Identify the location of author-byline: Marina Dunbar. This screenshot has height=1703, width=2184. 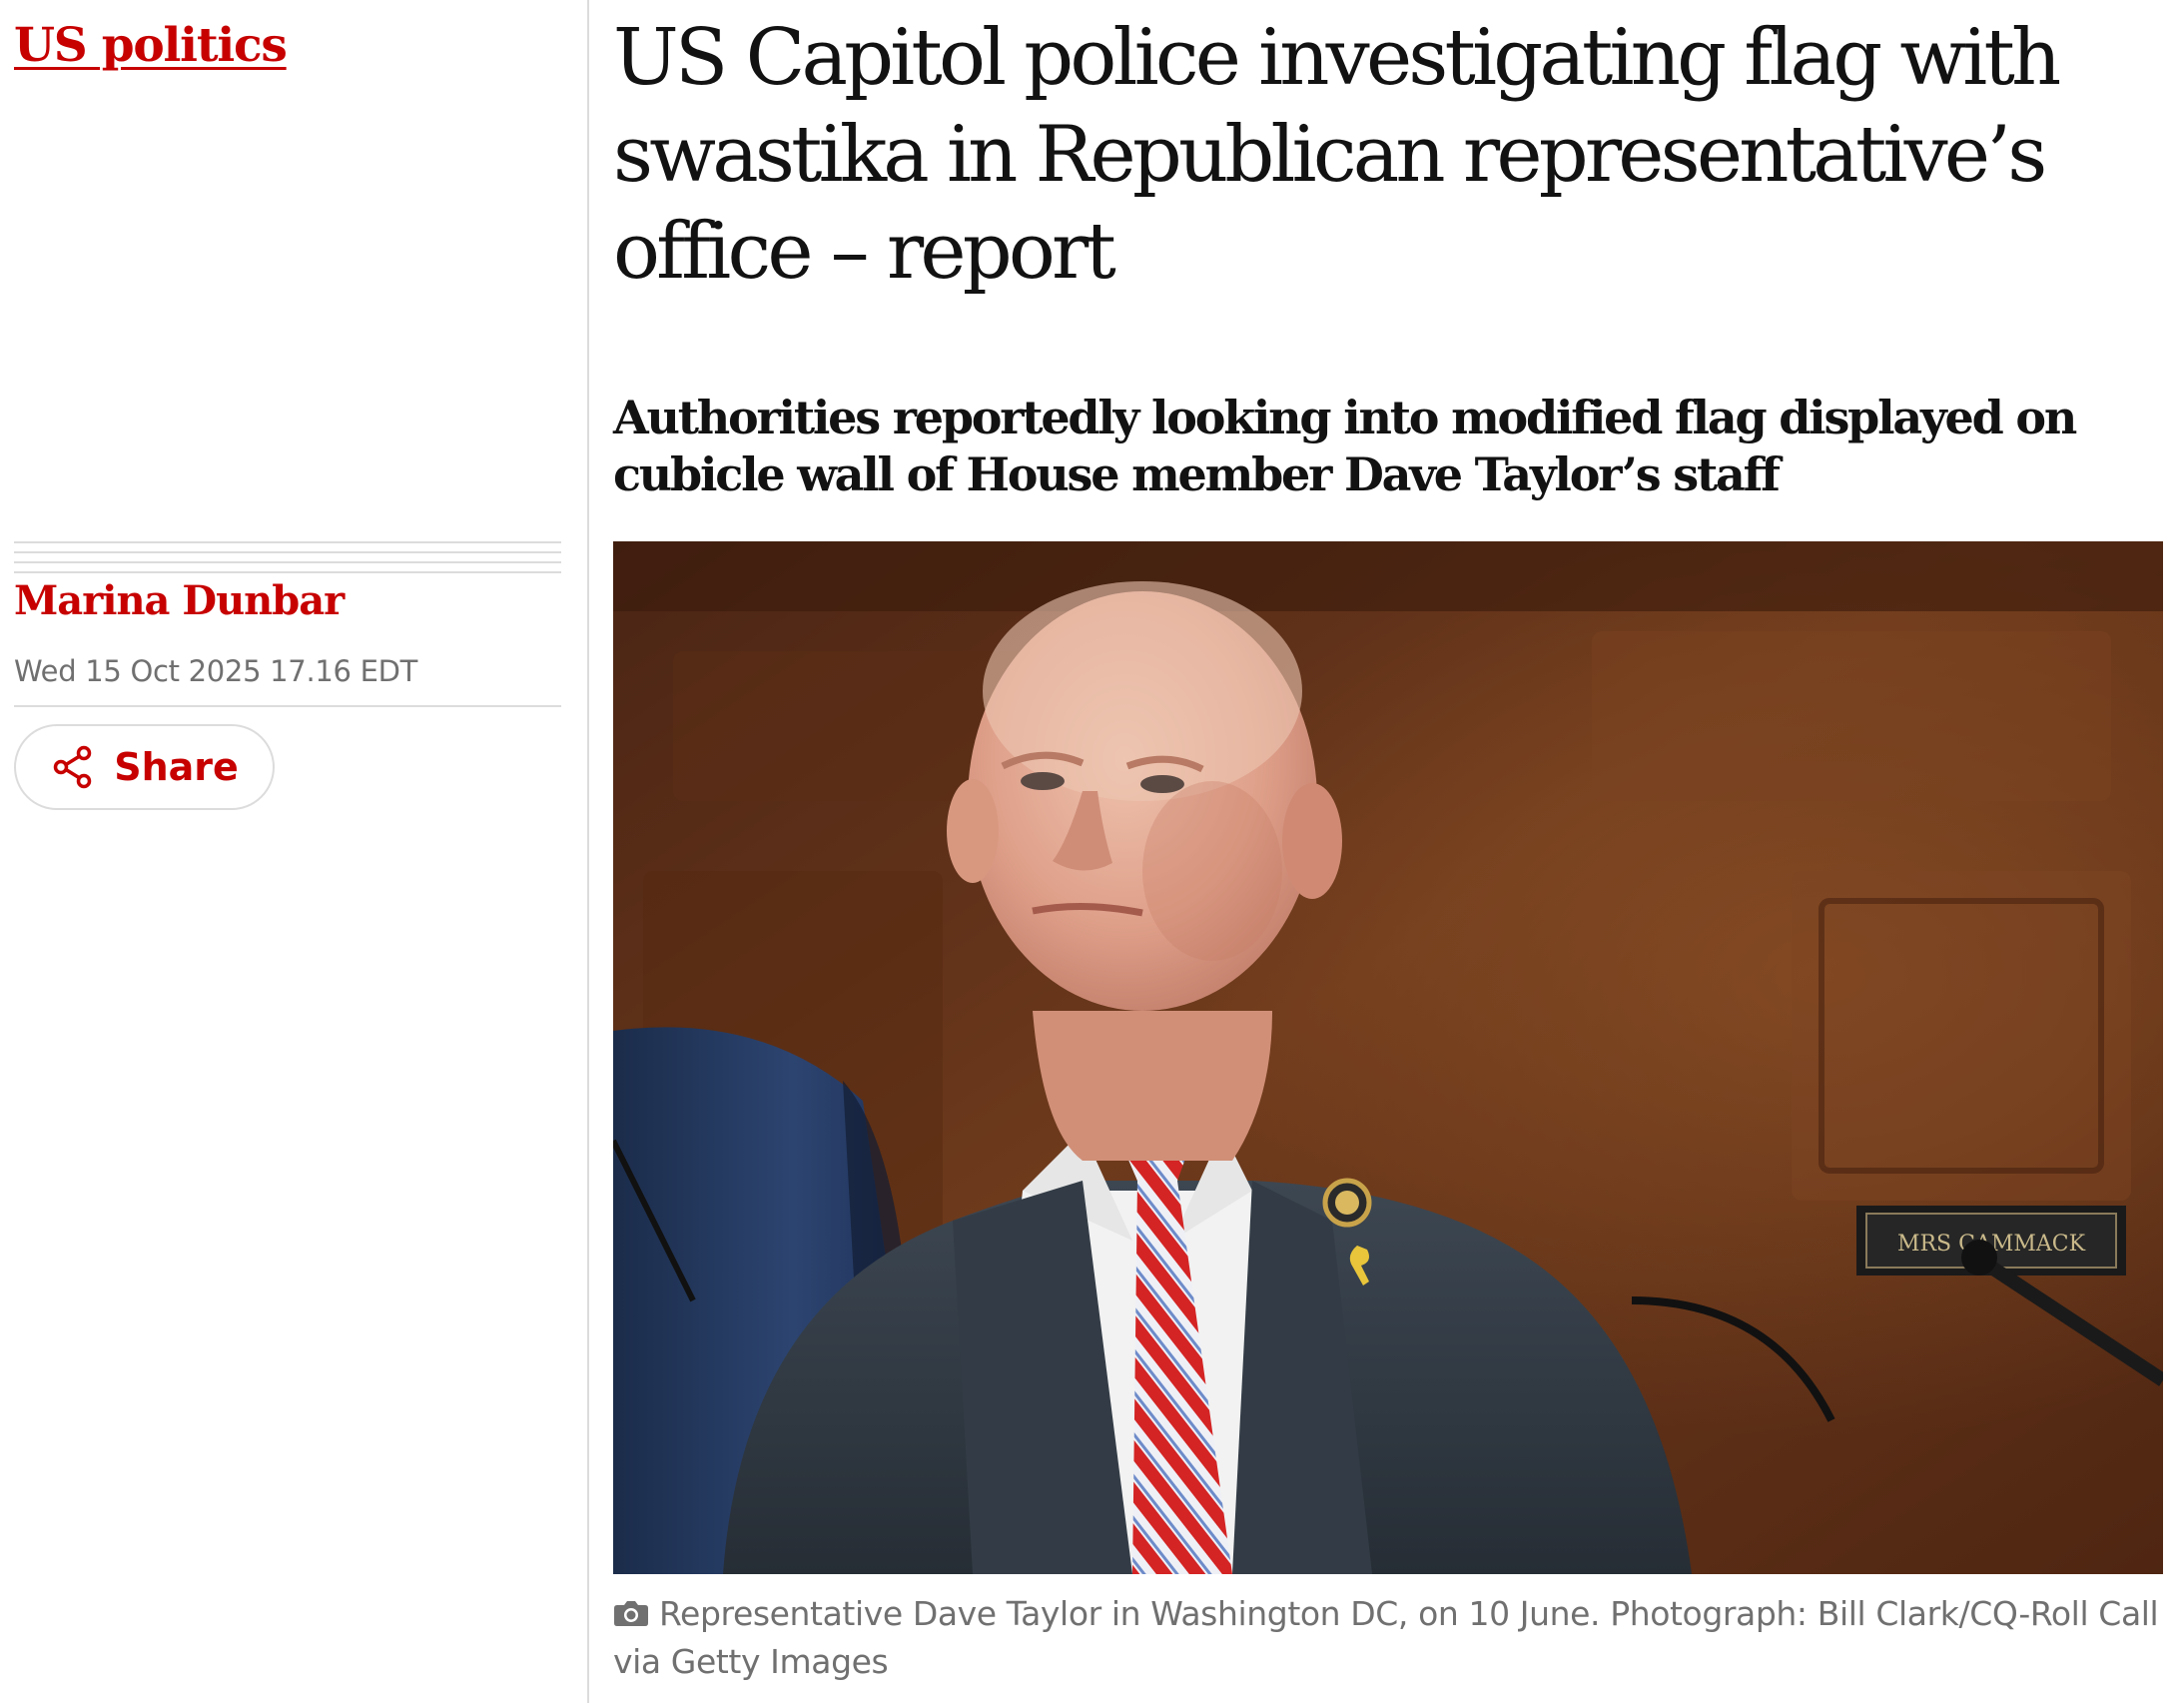
(179, 600).